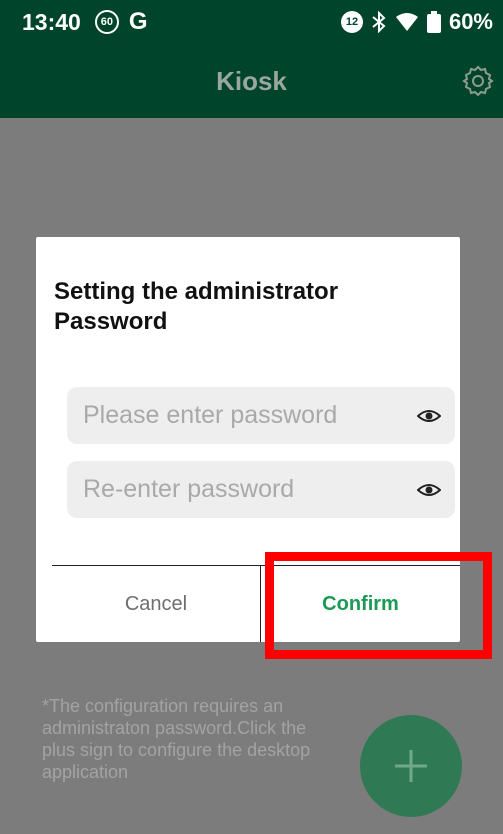 Image resolution: width=503 pixels, height=834 pixels. I want to click on dialog-title: Setting the administrator Password, so click(196, 306).